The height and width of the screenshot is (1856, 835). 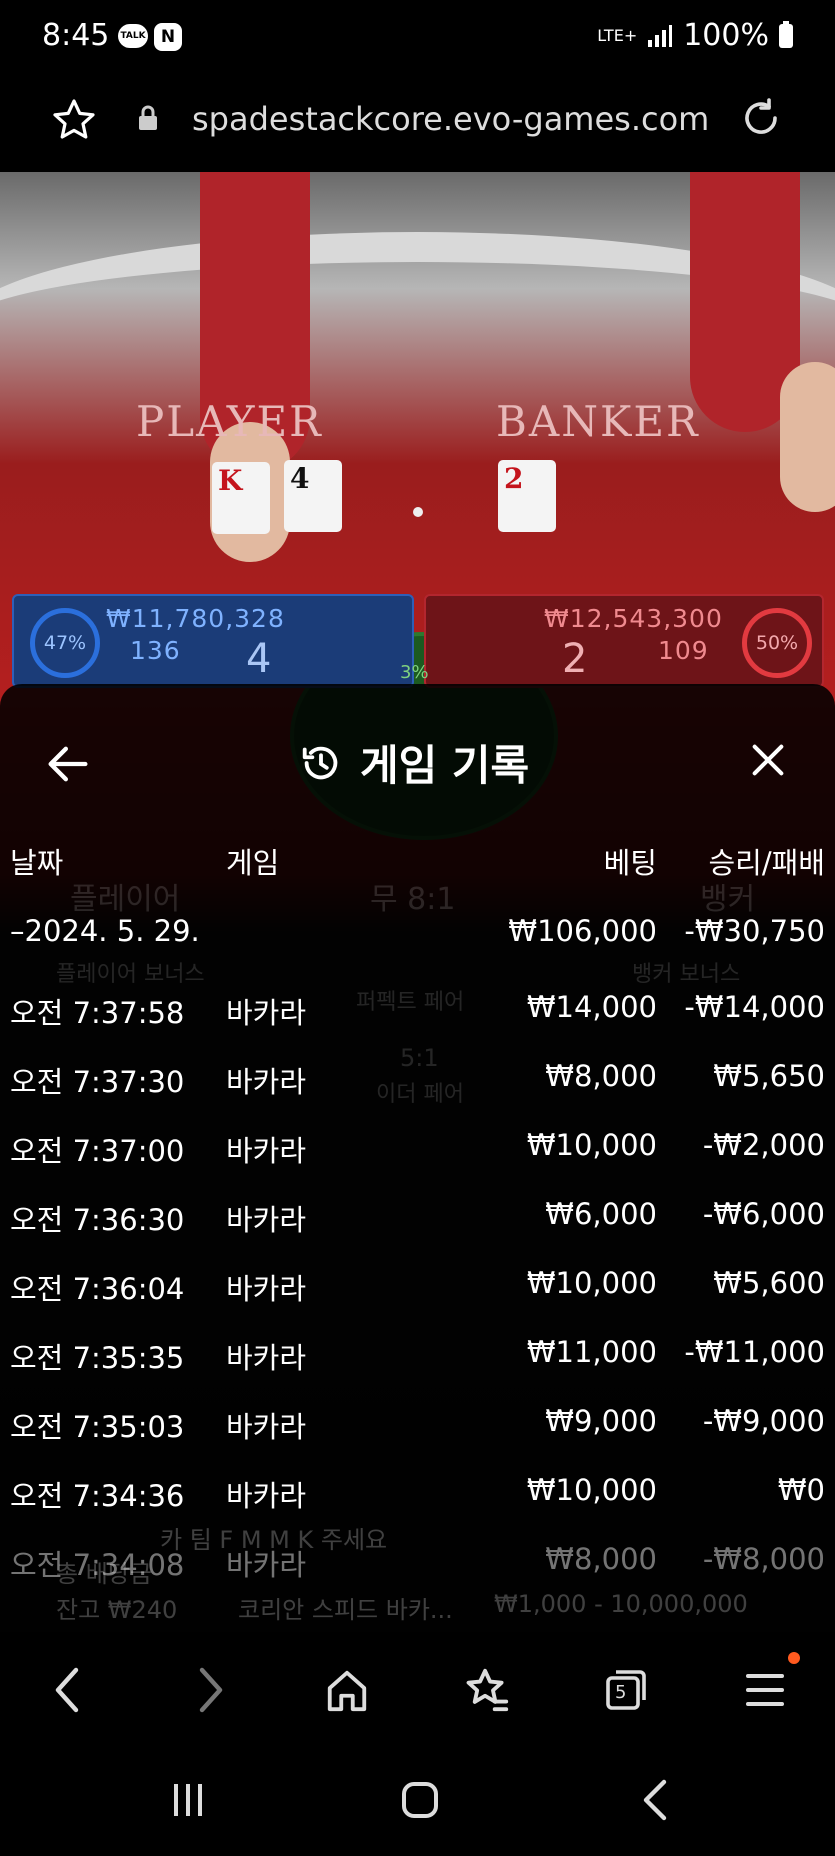 I want to click on col-header-winloss: 승리/패배, so click(x=767, y=863).